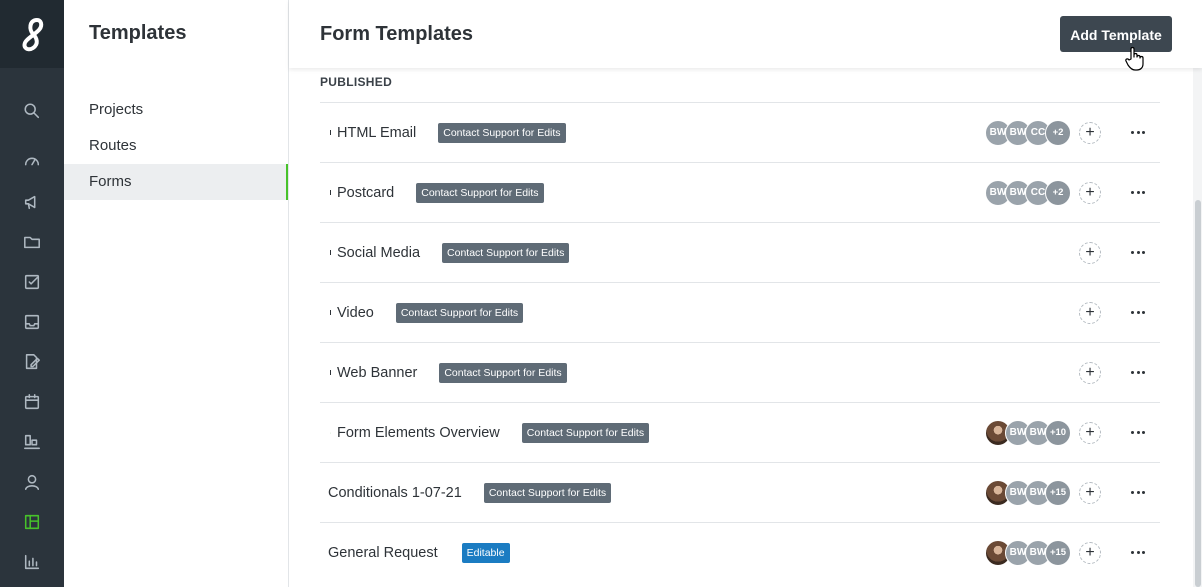  I want to click on page-header: Form Templates Add Template, so click(745, 35).